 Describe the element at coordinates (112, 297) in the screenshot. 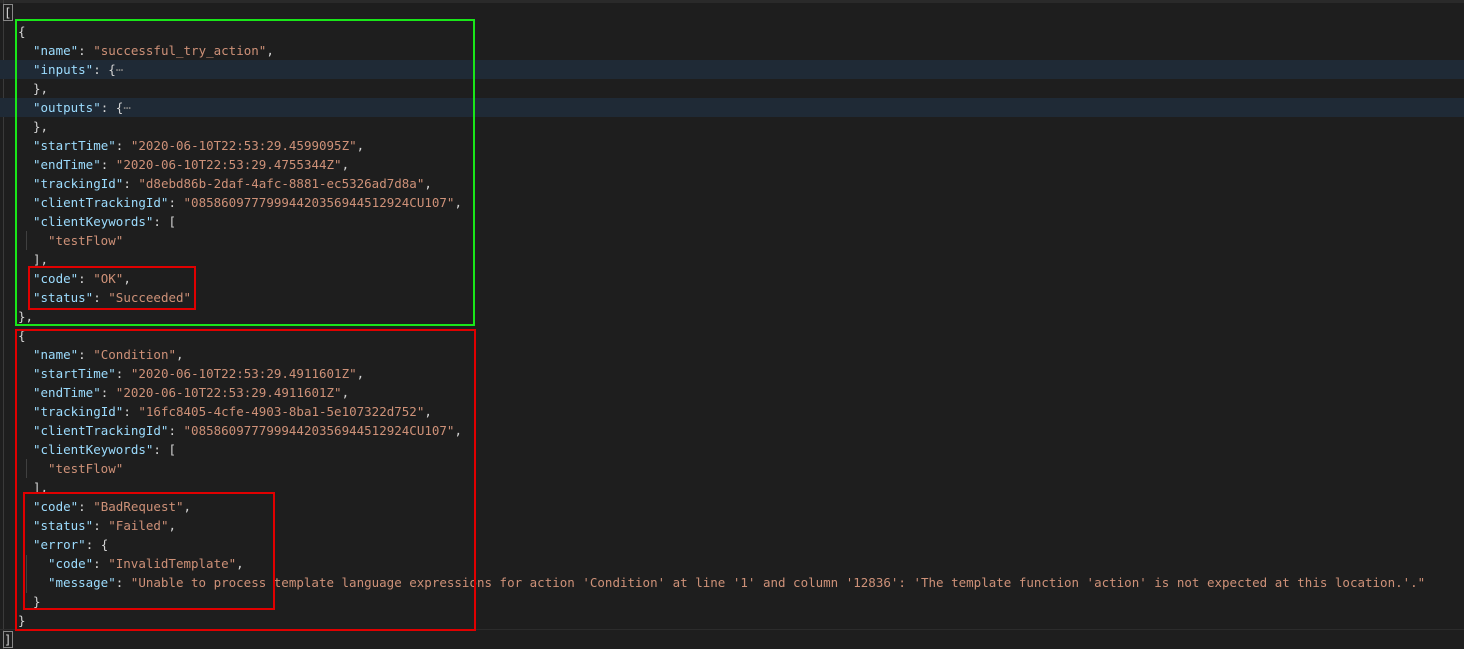

I see `code-line: "status": "Succeeded"` at that location.